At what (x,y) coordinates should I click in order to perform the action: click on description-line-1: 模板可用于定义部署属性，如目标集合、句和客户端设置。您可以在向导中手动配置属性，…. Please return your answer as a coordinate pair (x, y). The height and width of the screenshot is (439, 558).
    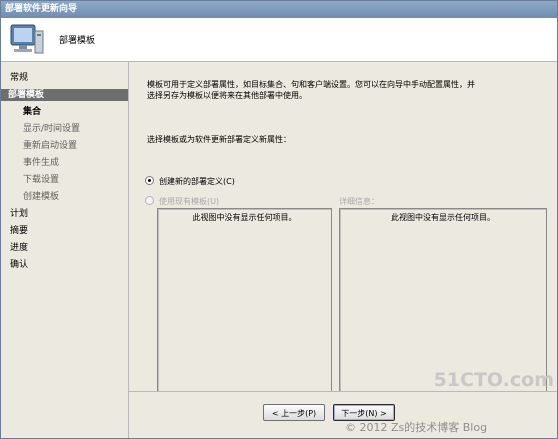
    Looking at the image, I should click on (311, 84).